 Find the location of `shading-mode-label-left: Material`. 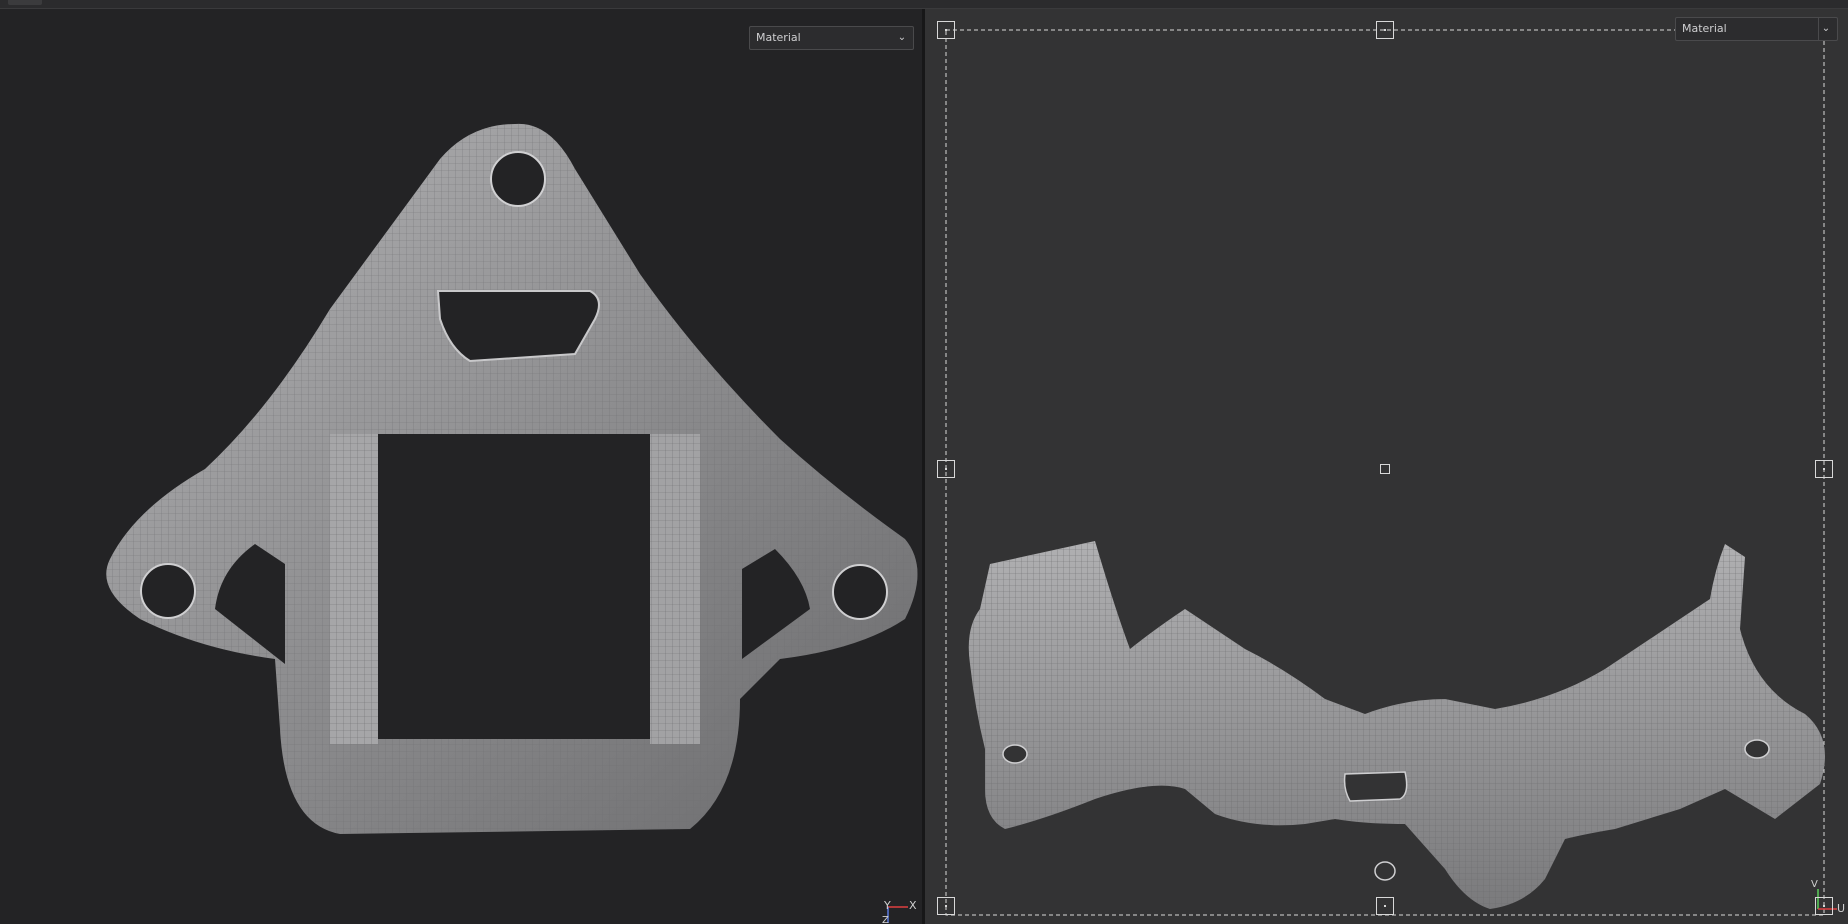

shading-mode-label-left: Material is located at coordinates (778, 37).